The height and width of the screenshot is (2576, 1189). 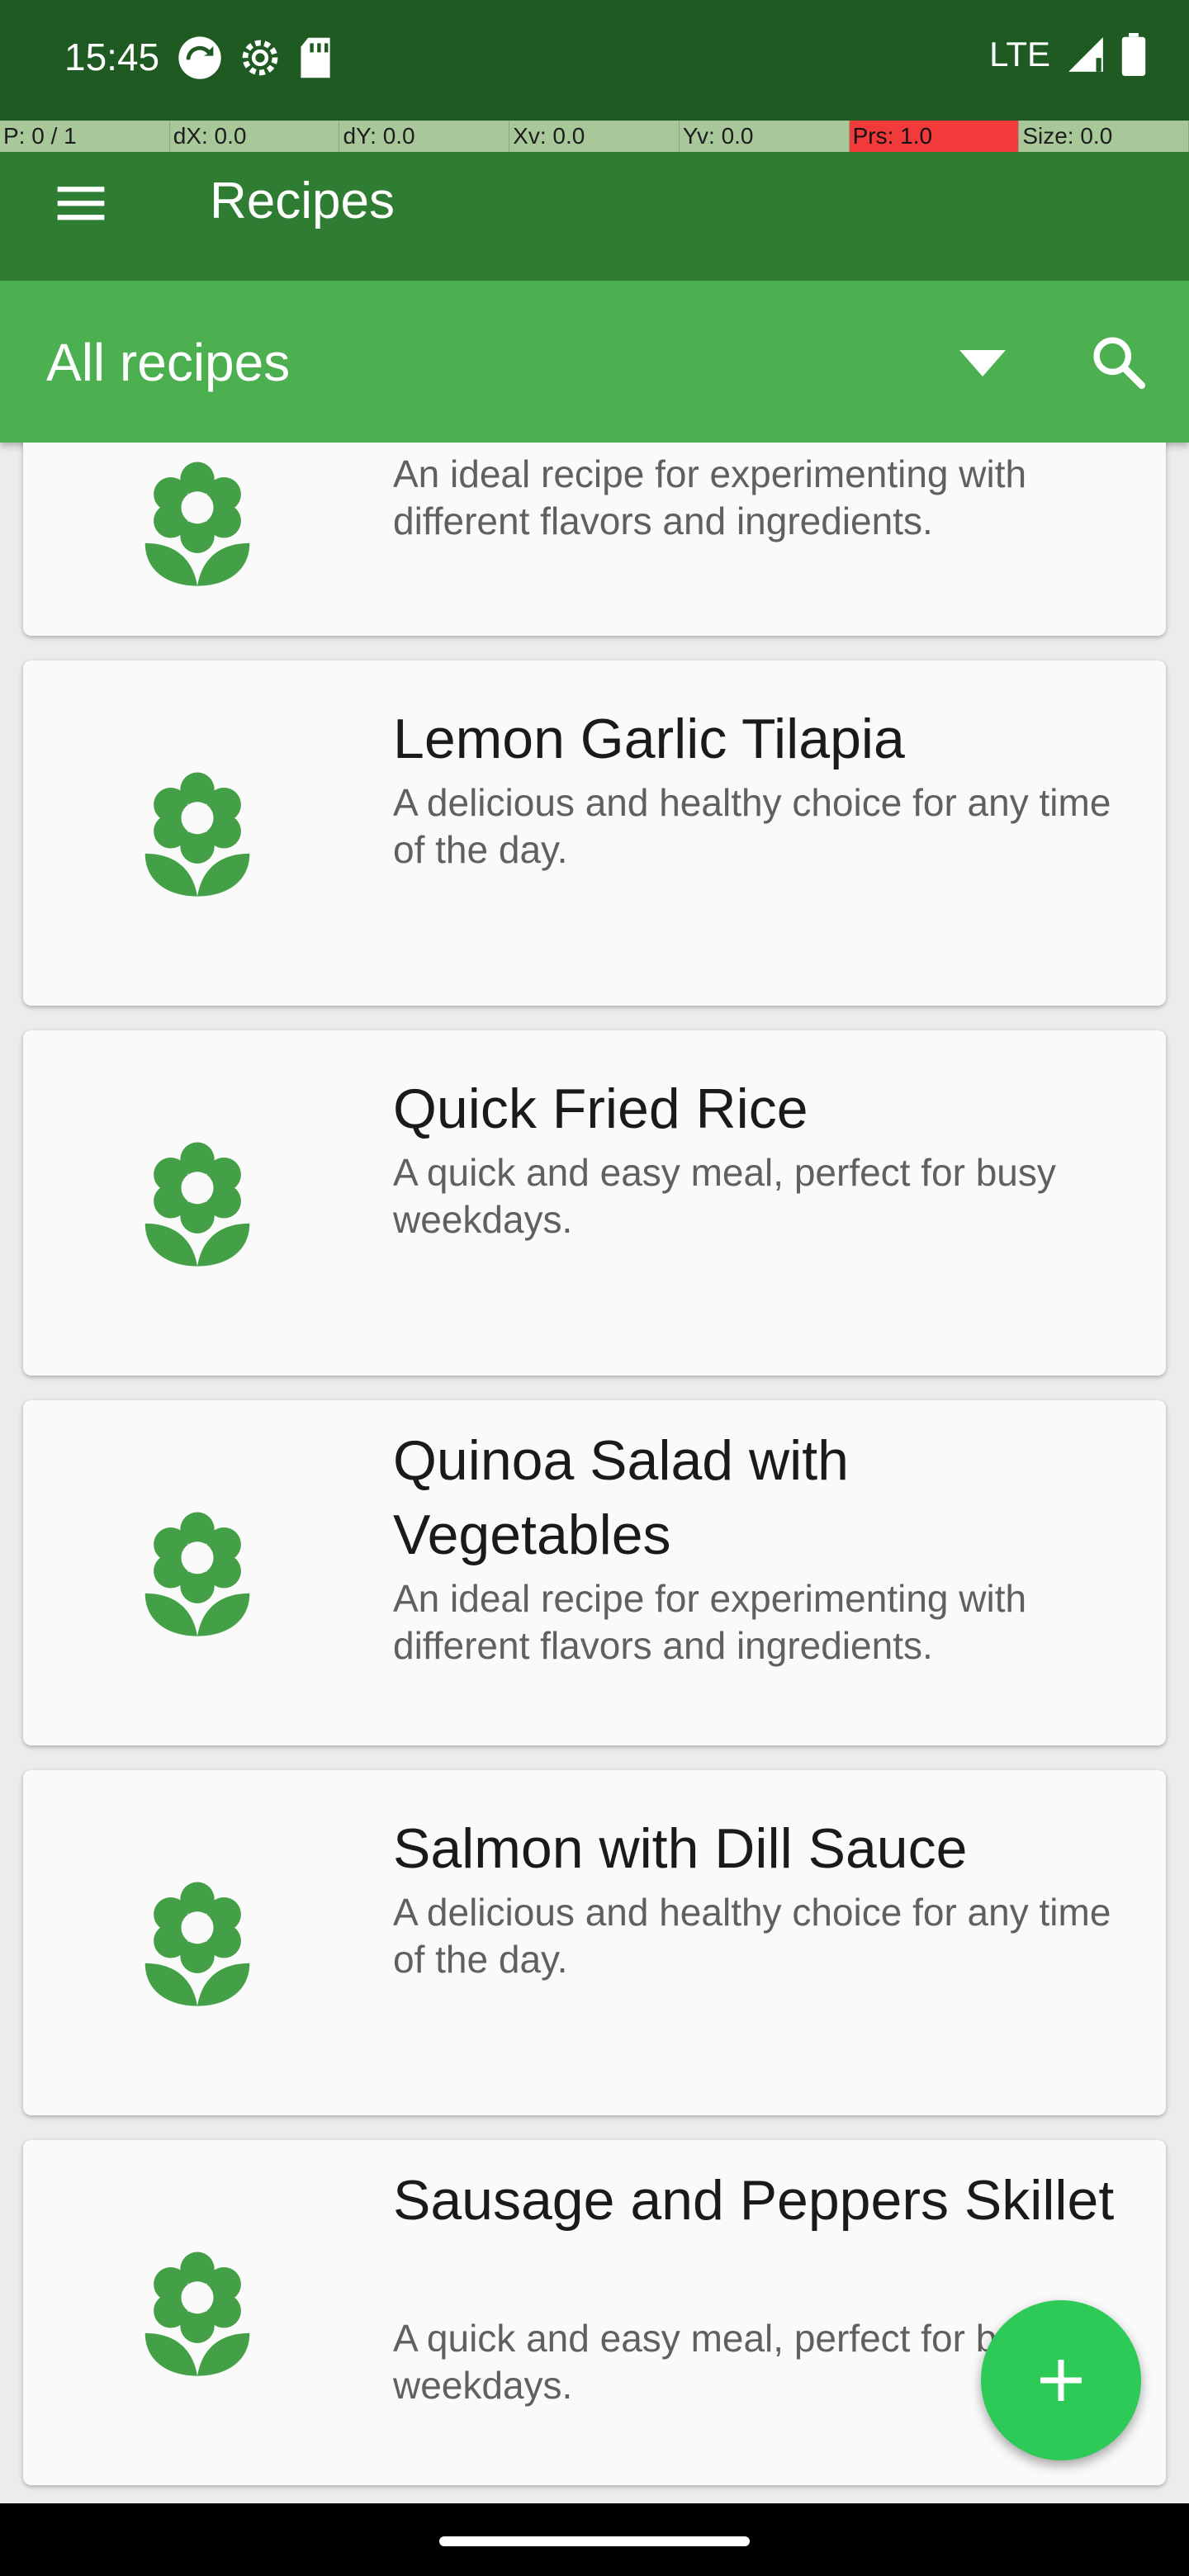 What do you see at coordinates (1085, 54) in the screenshot?
I see `signal-icon` at bounding box center [1085, 54].